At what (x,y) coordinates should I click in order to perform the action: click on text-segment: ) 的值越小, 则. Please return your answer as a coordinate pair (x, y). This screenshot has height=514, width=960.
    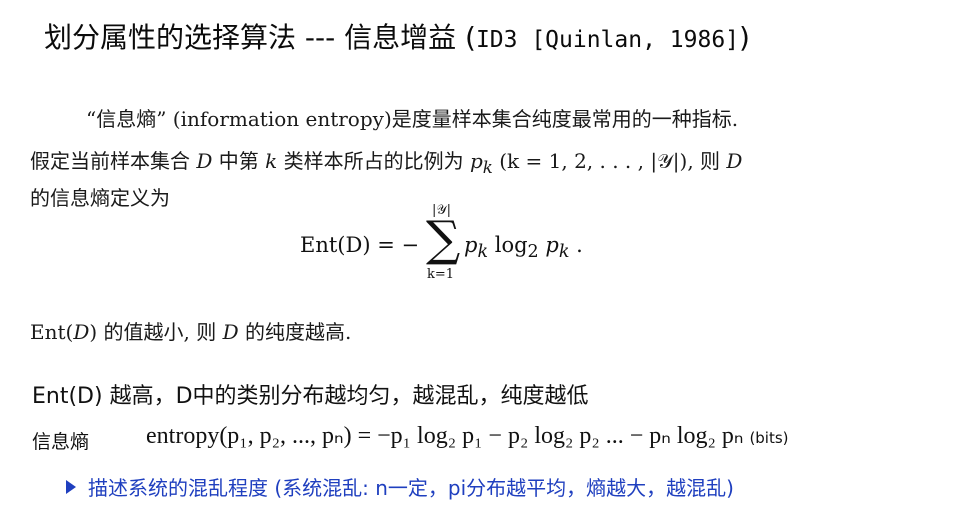
    Looking at the image, I should click on (156, 332).